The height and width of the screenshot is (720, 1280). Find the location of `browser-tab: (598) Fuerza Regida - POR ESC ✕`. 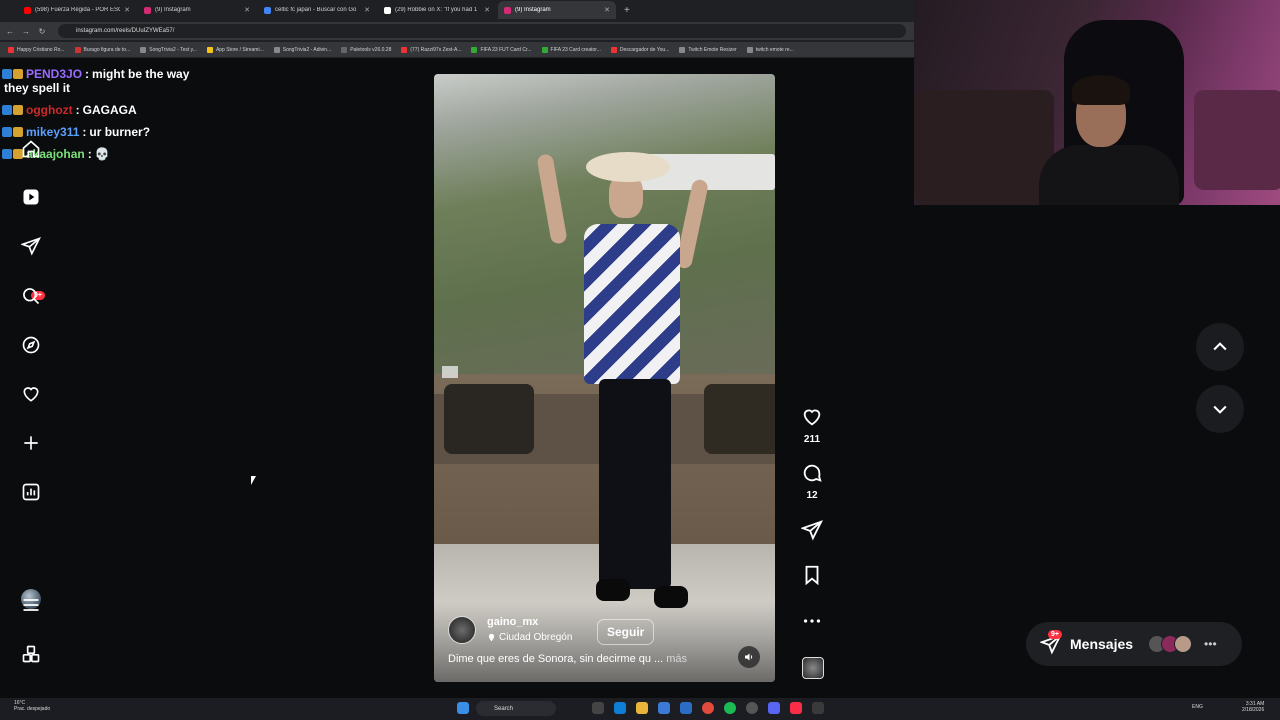

browser-tab: (598) Fuerza Regida - POR ESC ✕ is located at coordinates (77, 10).